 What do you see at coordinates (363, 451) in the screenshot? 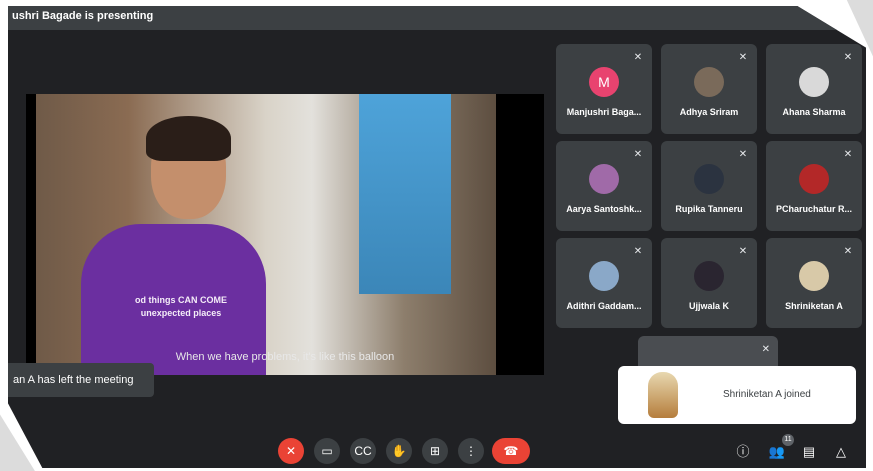
I see `captions-icon: CC` at bounding box center [363, 451].